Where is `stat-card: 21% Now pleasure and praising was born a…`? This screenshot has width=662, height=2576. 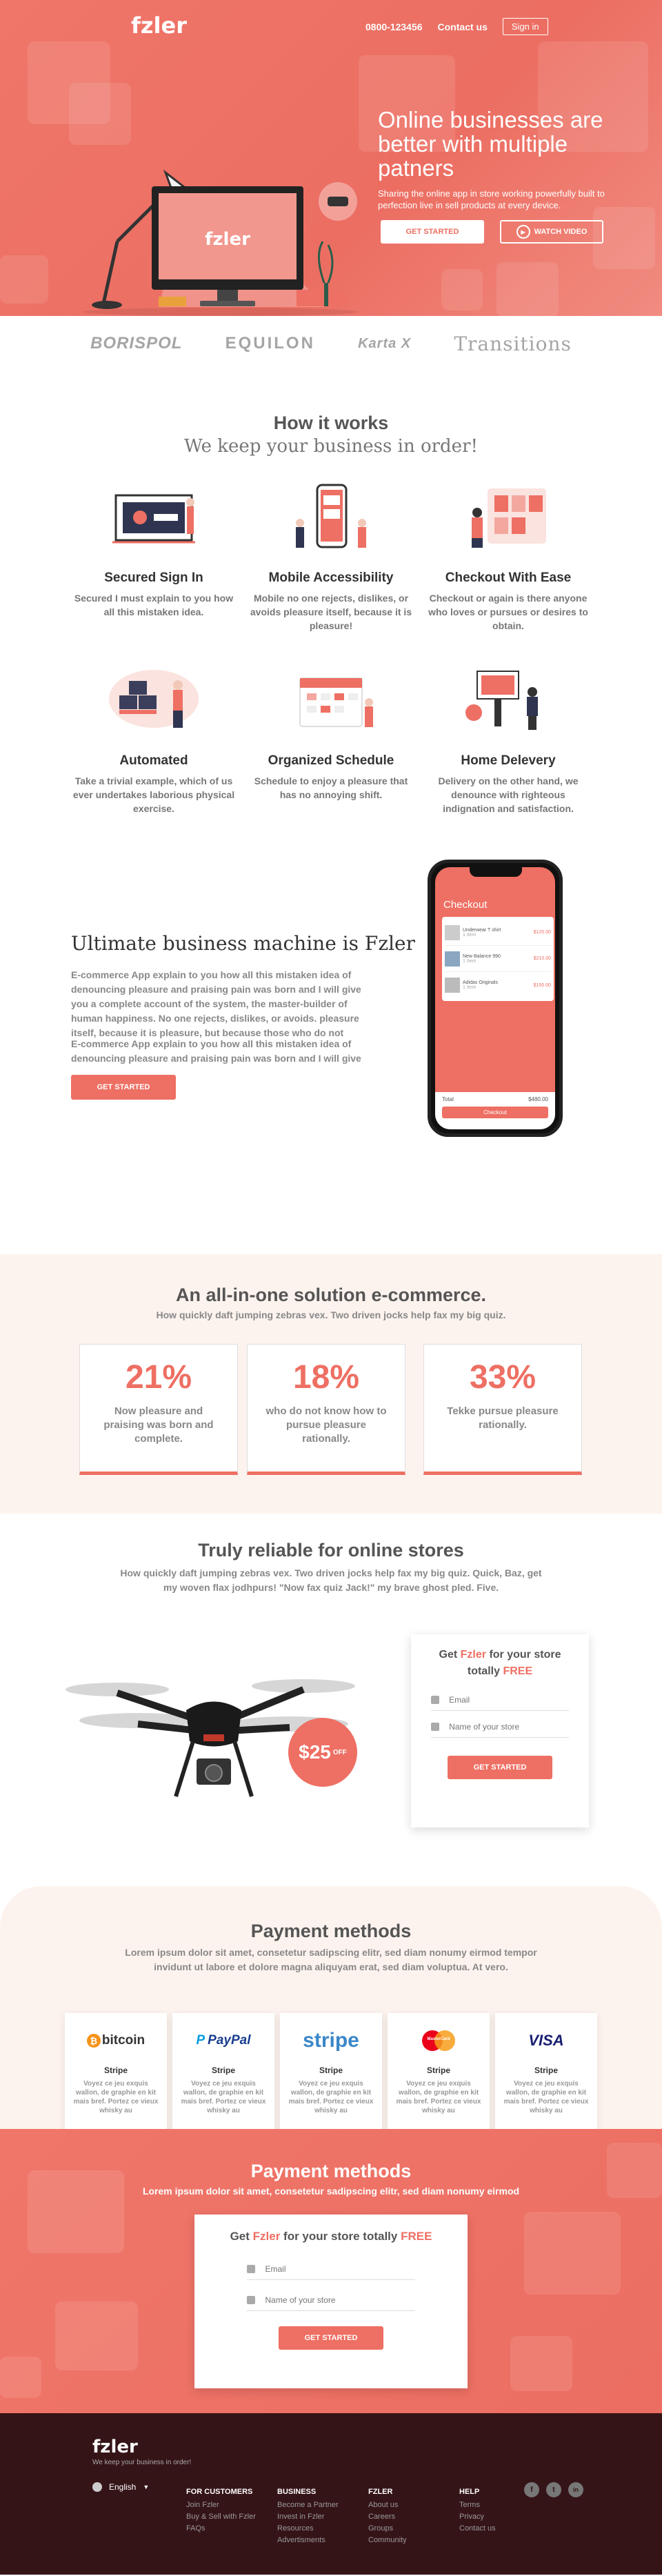 stat-card: 21% Now pleasure and praising was born a… is located at coordinates (158, 1409).